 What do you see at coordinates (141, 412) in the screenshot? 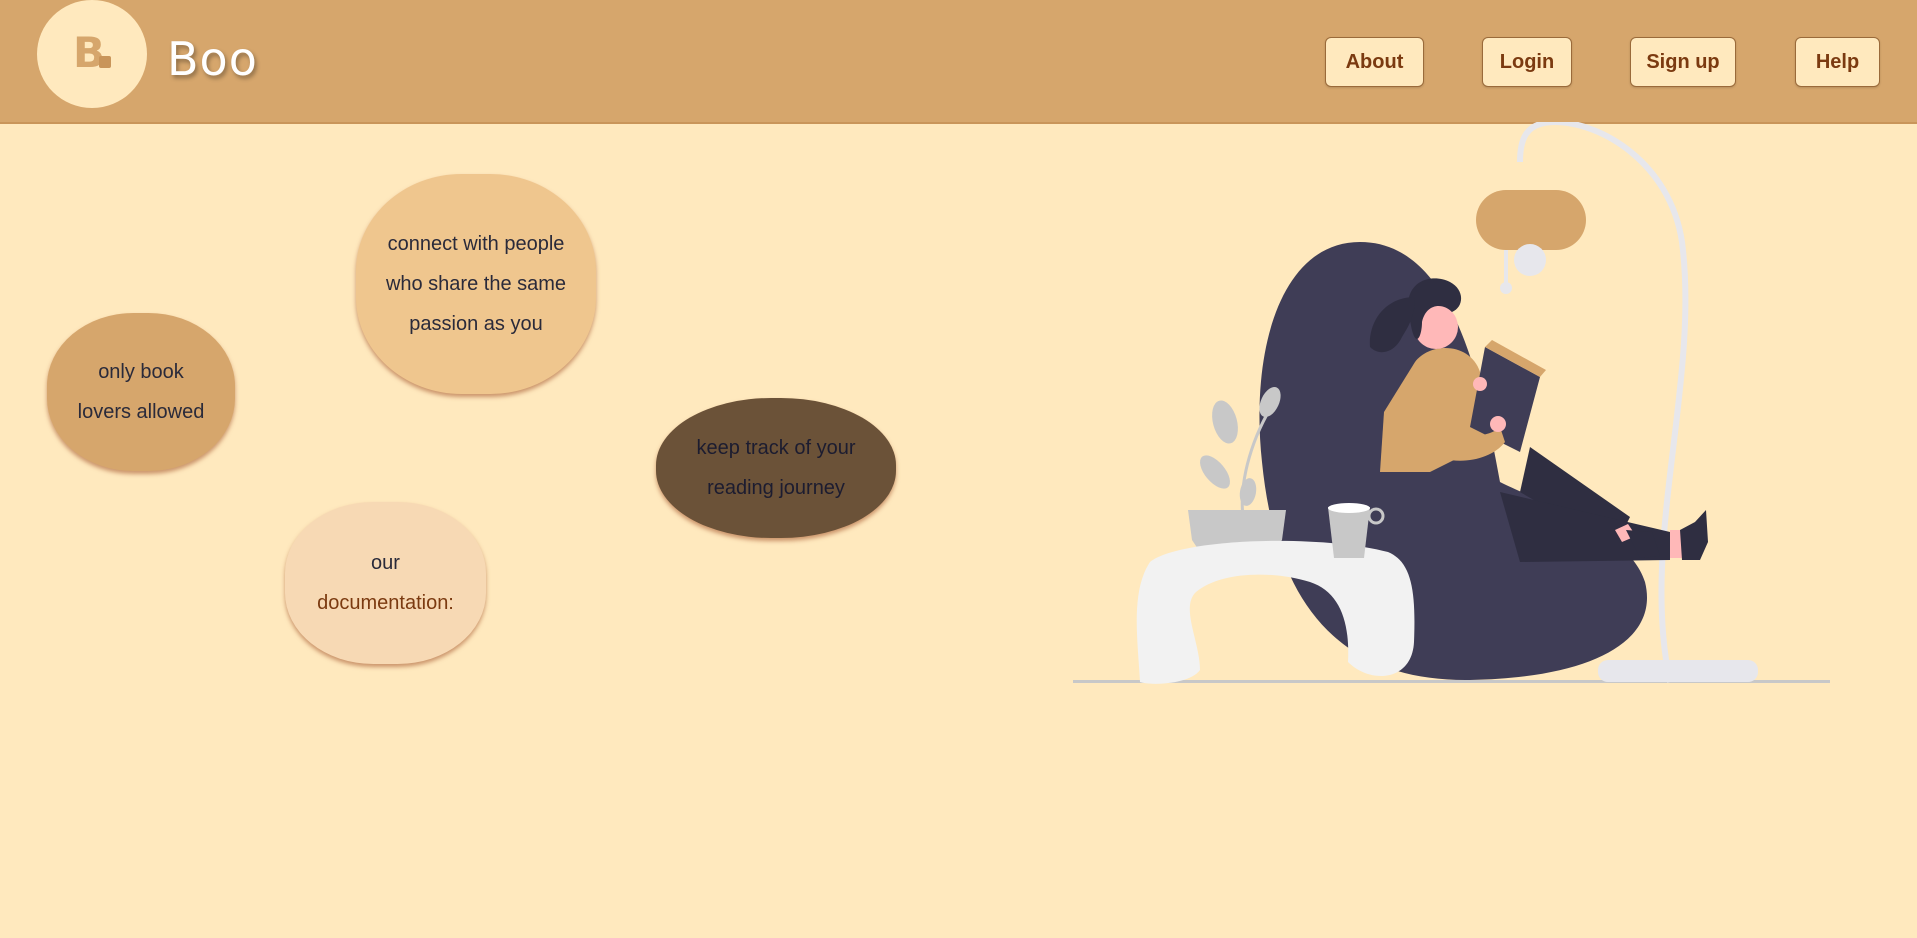
I see `bubble-text: lovers allowed` at bounding box center [141, 412].